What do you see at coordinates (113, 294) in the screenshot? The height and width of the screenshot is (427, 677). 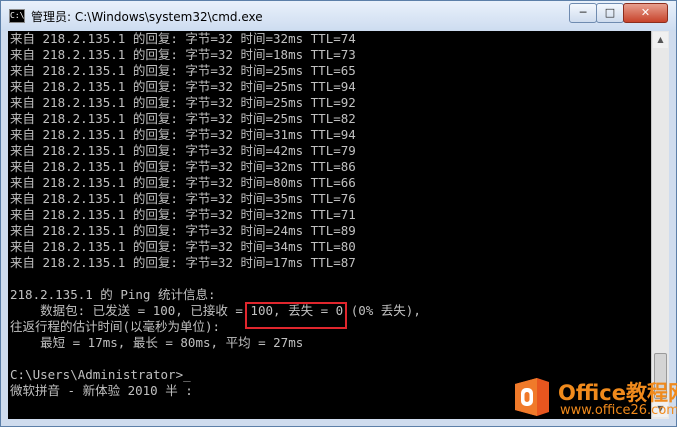 I see `ping-stats-header: 218.2.135.1 的 Ping 统计信息:` at bounding box center [113, 294].